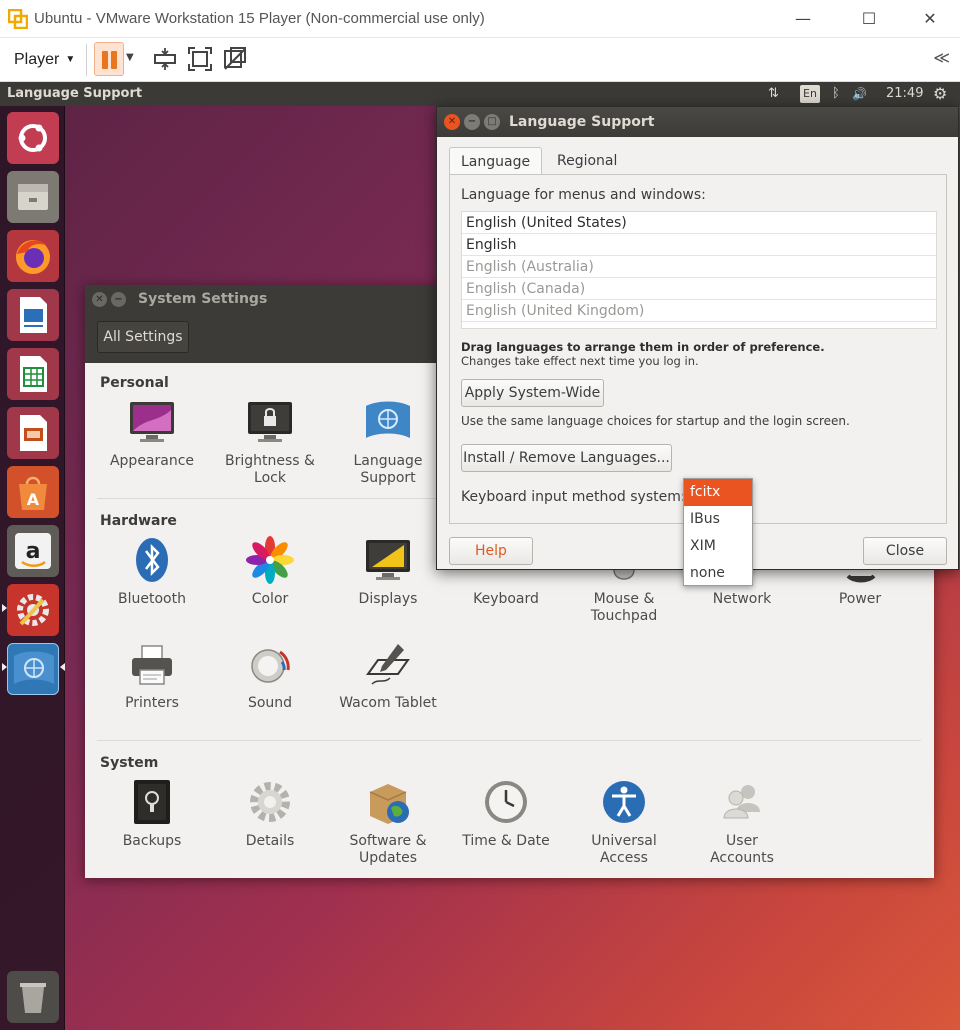 The width and height of the screenshot is (960, 1030). What do you see at coordinates (718, 519) in the screenshot?
I see `input-method-option-ibus: IBus` at bounding box center [718, 519].